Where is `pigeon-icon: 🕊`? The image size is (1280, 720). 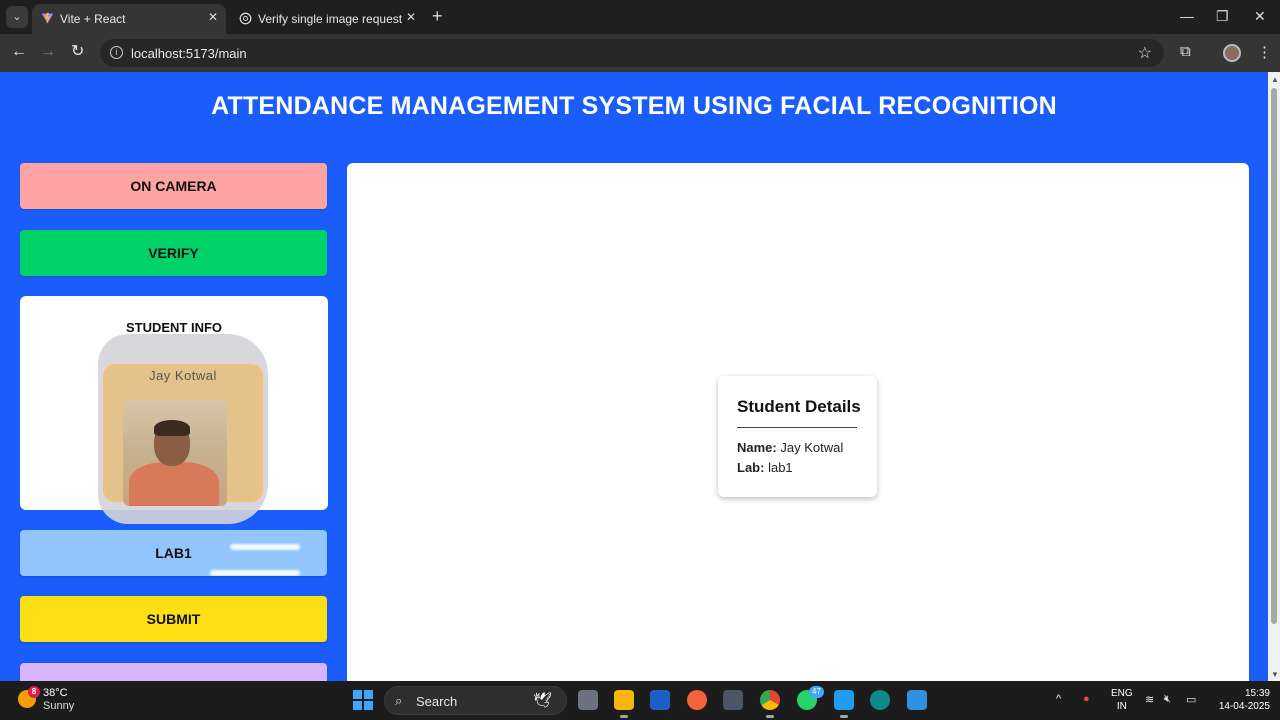
pigeon-icon: 🕊 is located at coordinates (543, 700).